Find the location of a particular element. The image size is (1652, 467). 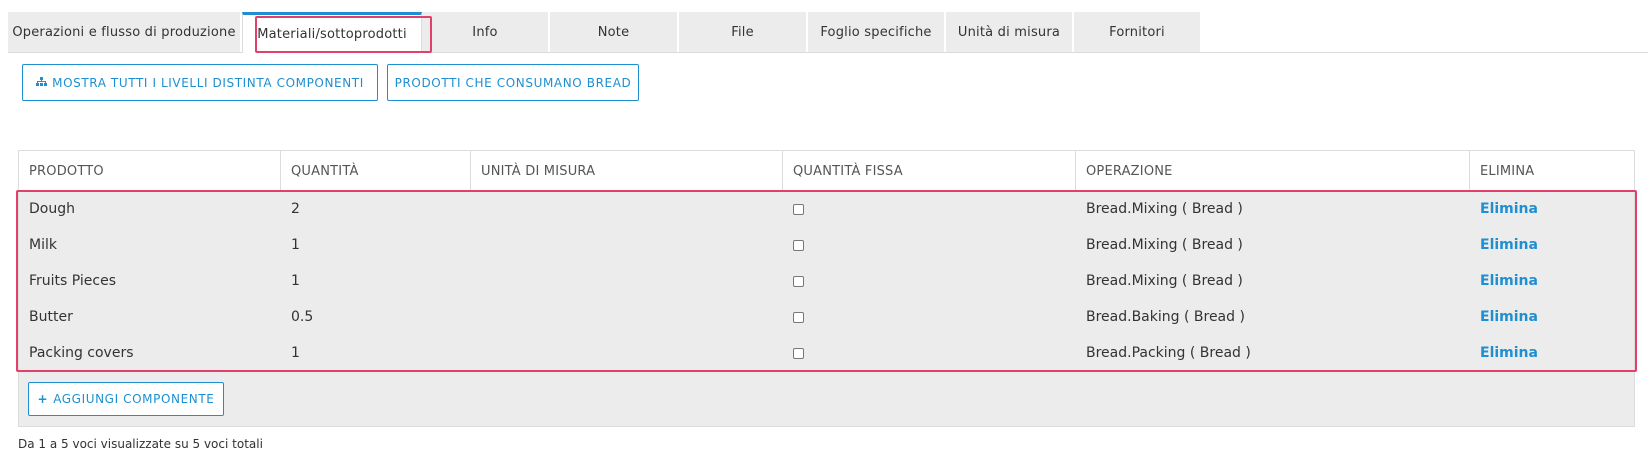

column-header-product: PRODOTTO is located at coordinates (150, 171).